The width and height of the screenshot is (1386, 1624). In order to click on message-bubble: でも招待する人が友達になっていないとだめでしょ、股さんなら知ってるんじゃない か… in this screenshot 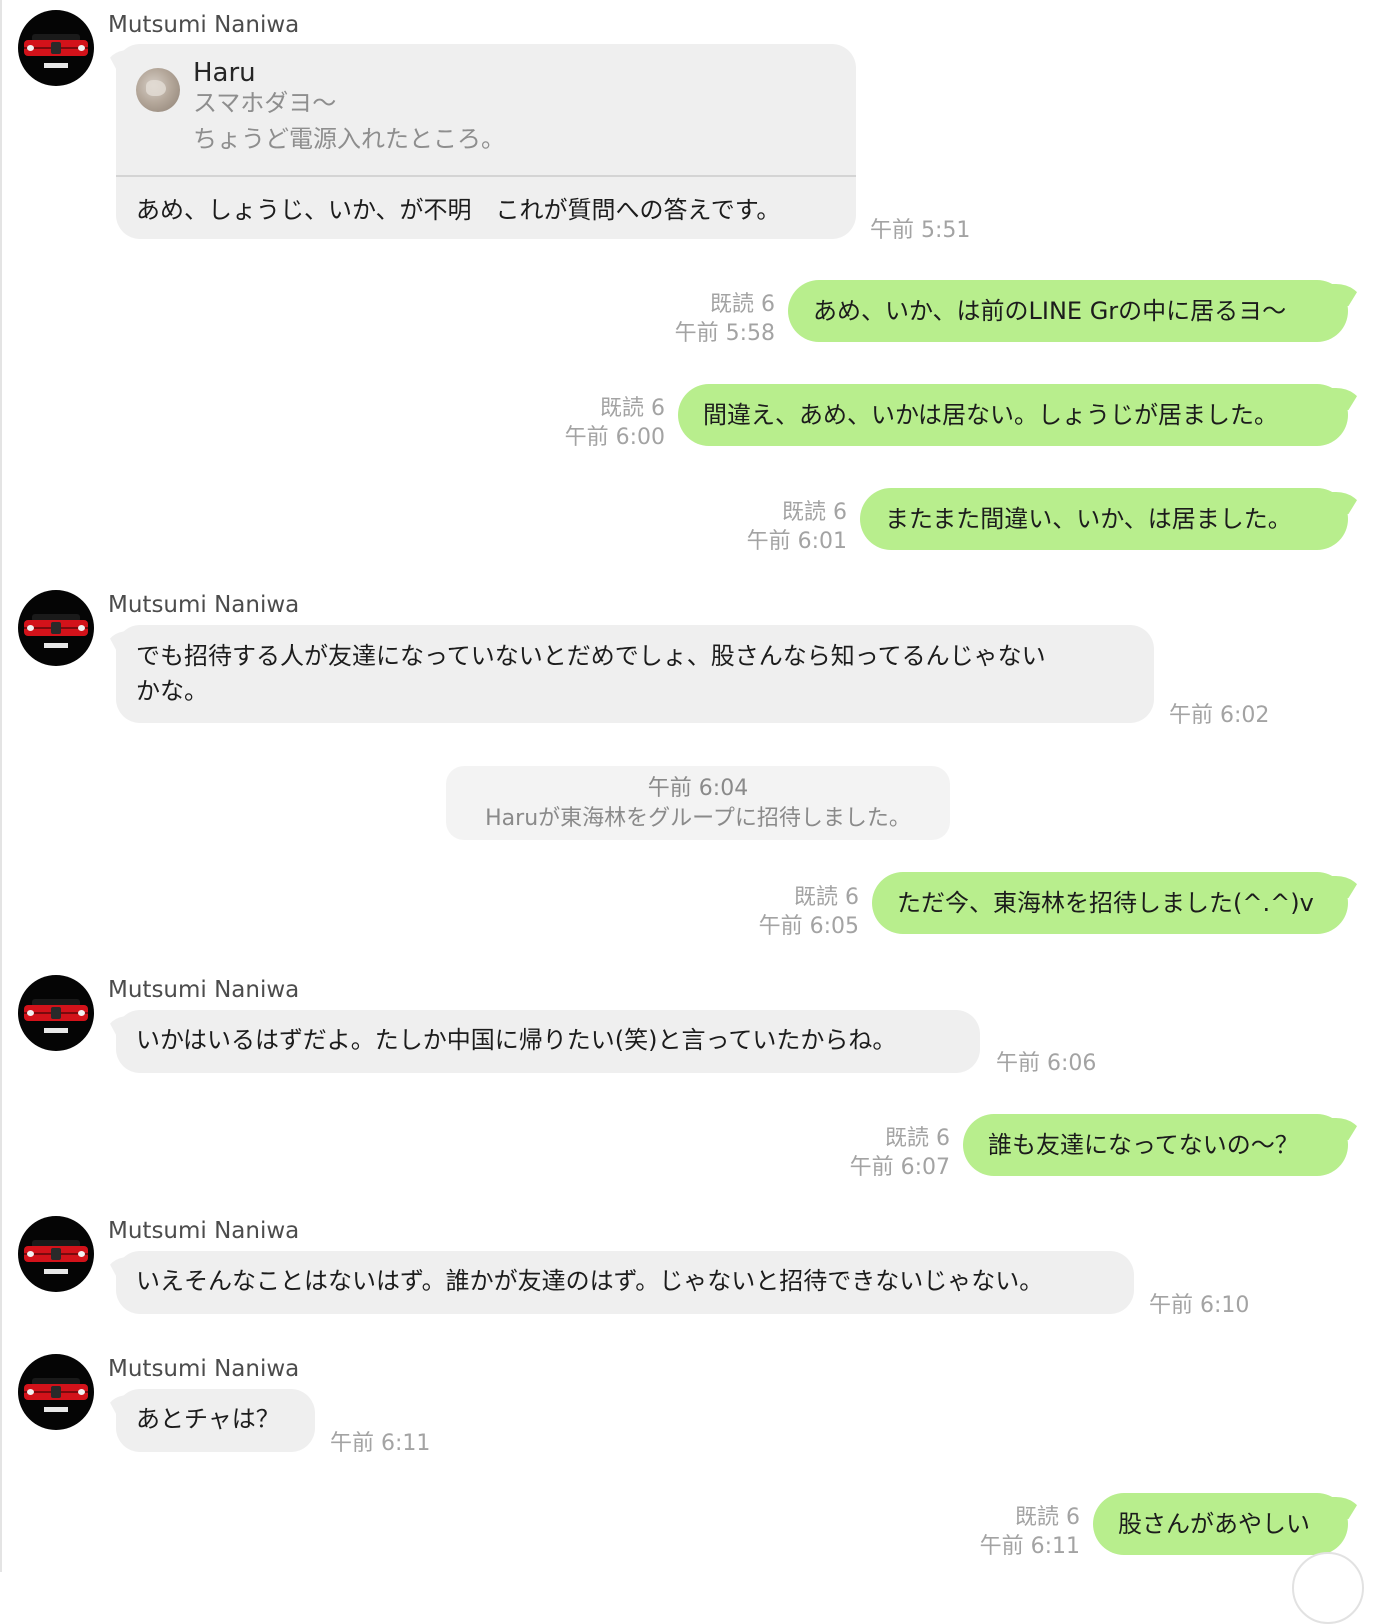, I will do `click(635, 674)`.